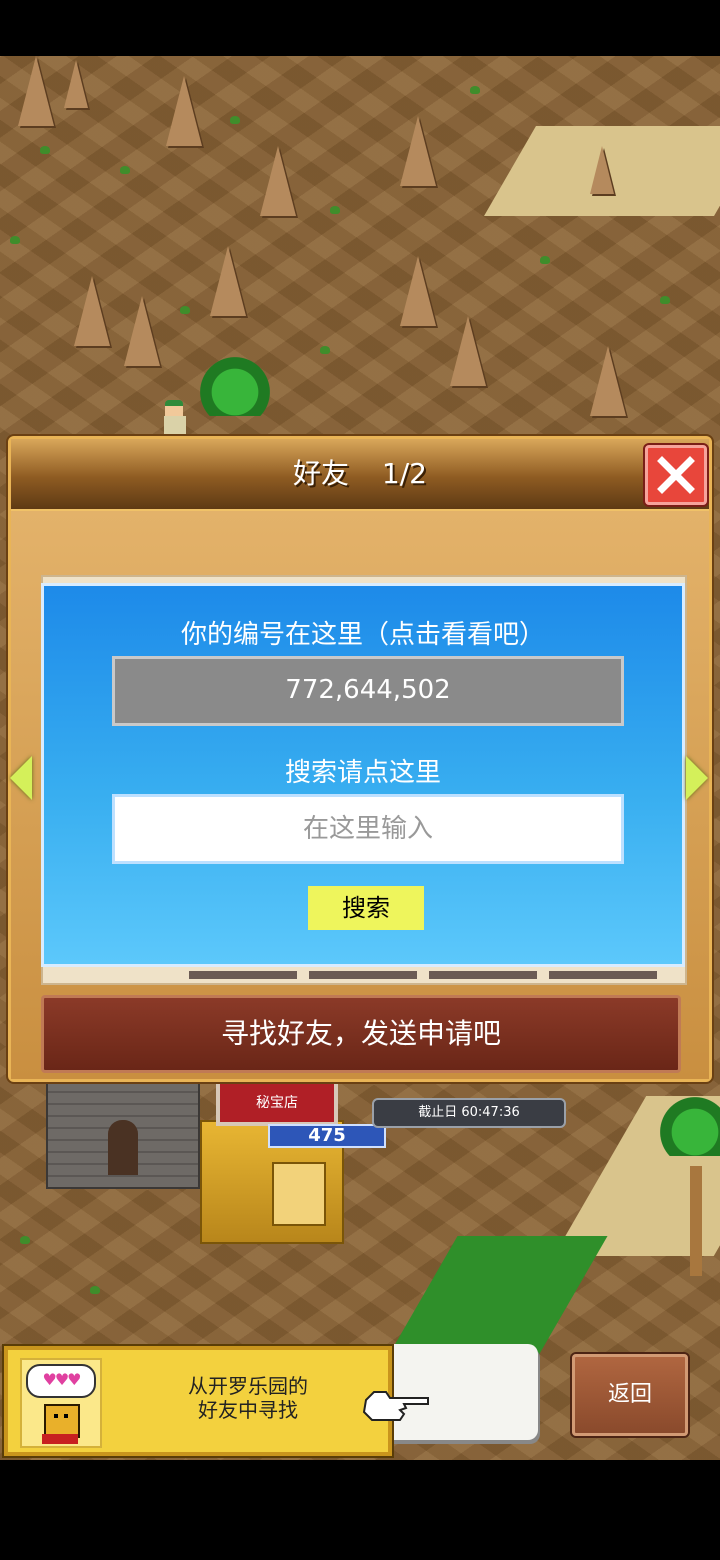 The image size is (720, 1560). What do you see at coordinates (60, 1439) in the screenshot?
I see `robot-legs` at bounding box center [60, 1439].